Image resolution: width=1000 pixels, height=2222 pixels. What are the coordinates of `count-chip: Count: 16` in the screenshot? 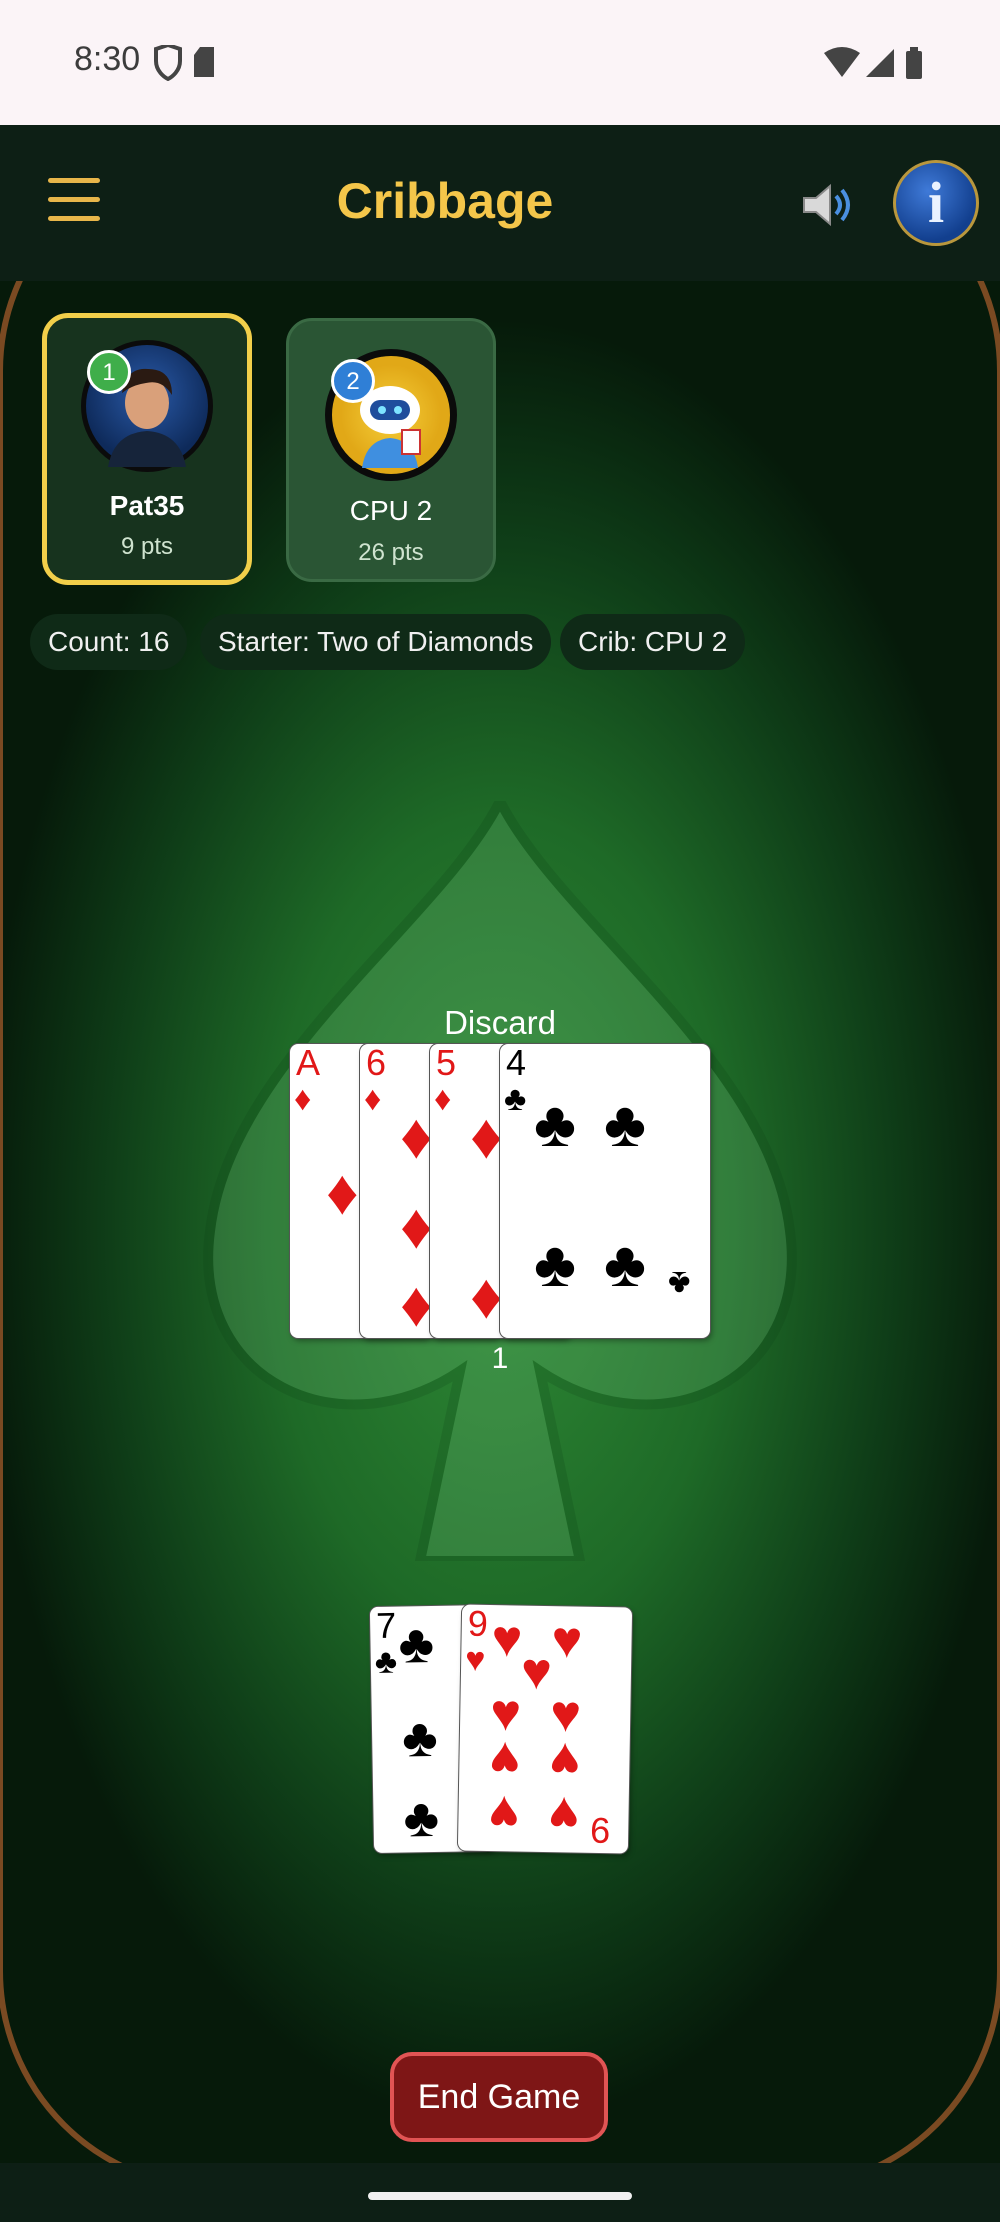 It's located at (109, 642).